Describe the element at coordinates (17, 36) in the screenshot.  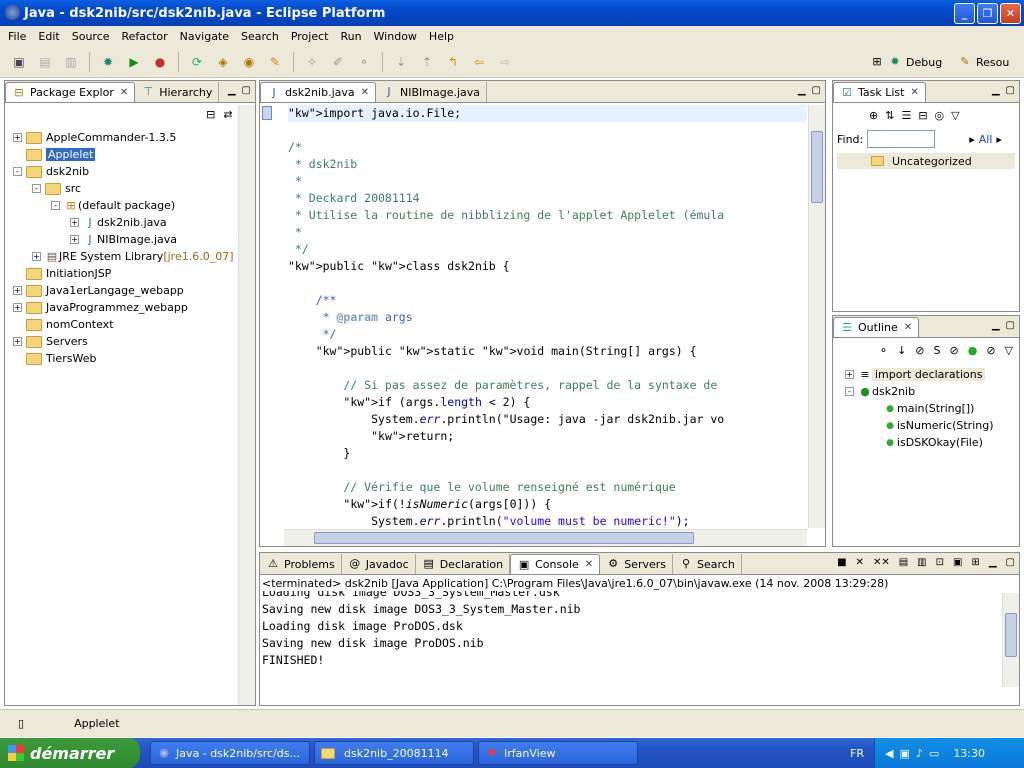
I see `menu-file: File` at that location.